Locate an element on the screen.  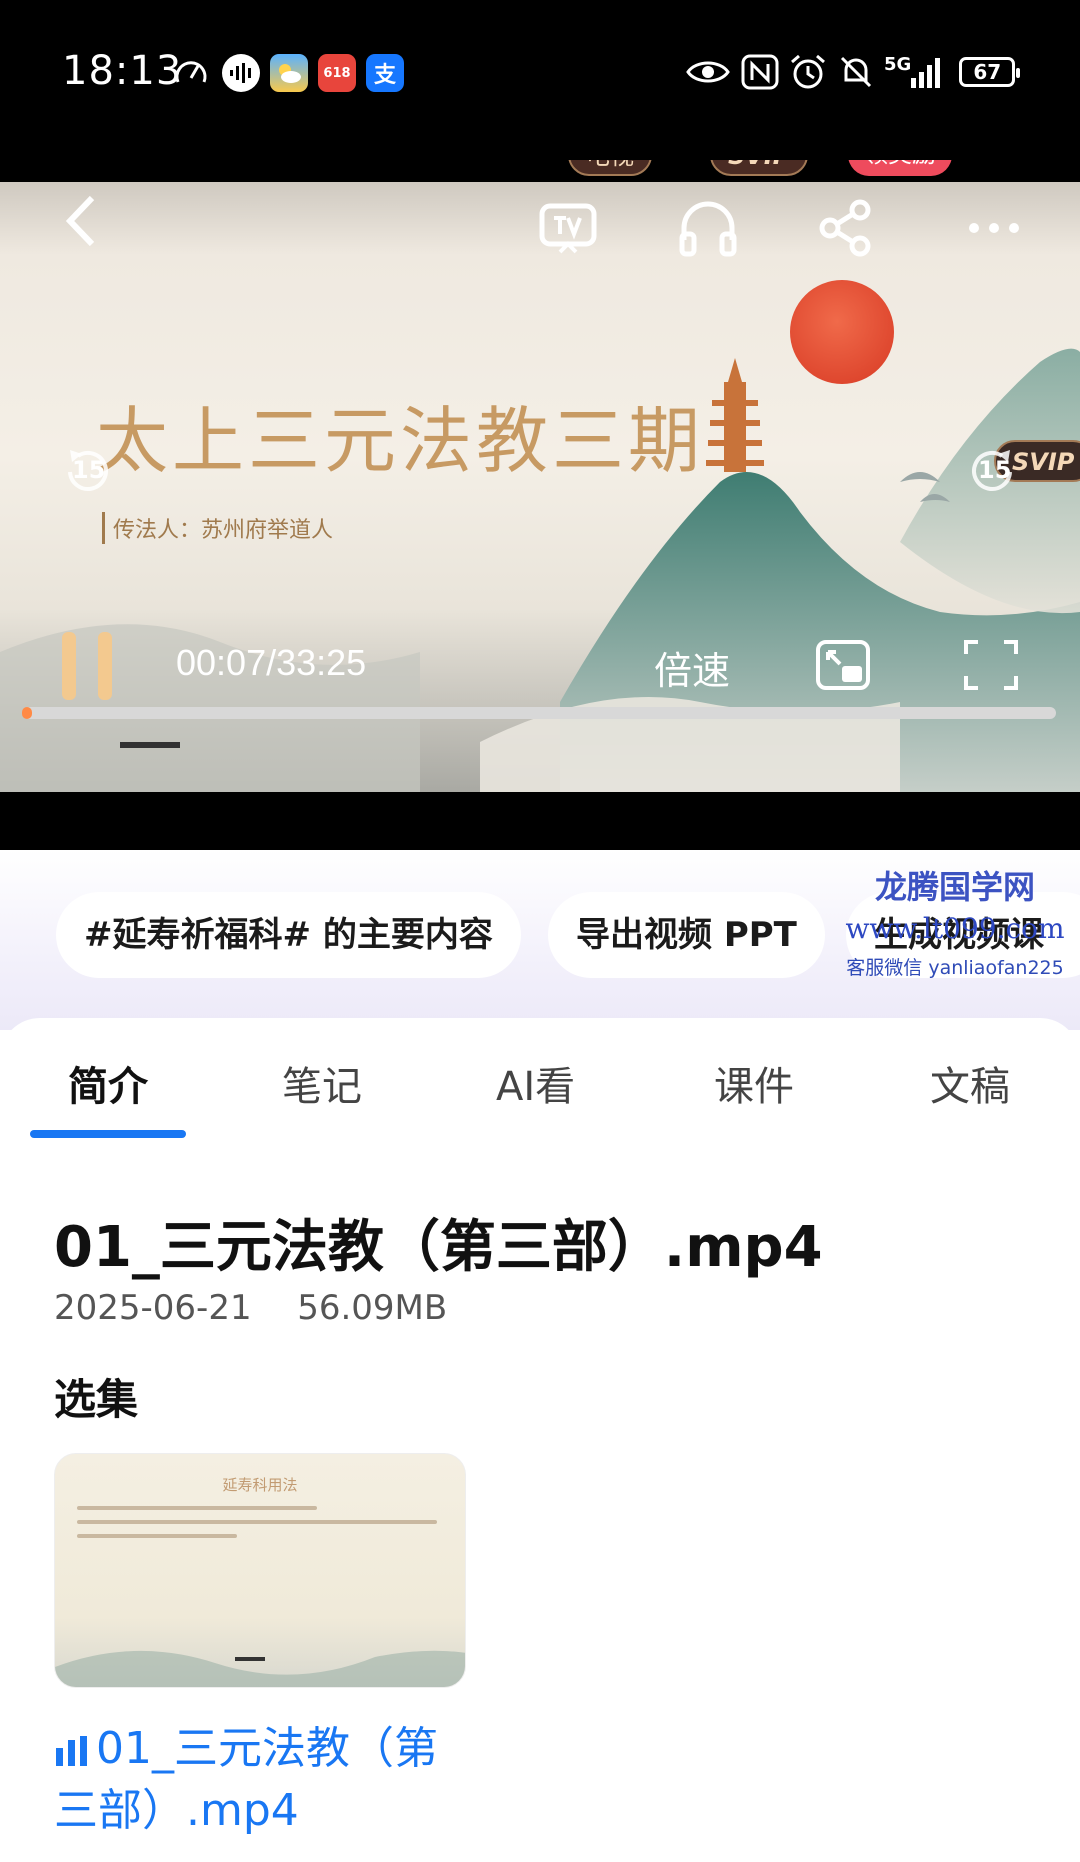
main-content-chip: #延寿祈福科# 的主要内容 is located at coordinates (288, 935).